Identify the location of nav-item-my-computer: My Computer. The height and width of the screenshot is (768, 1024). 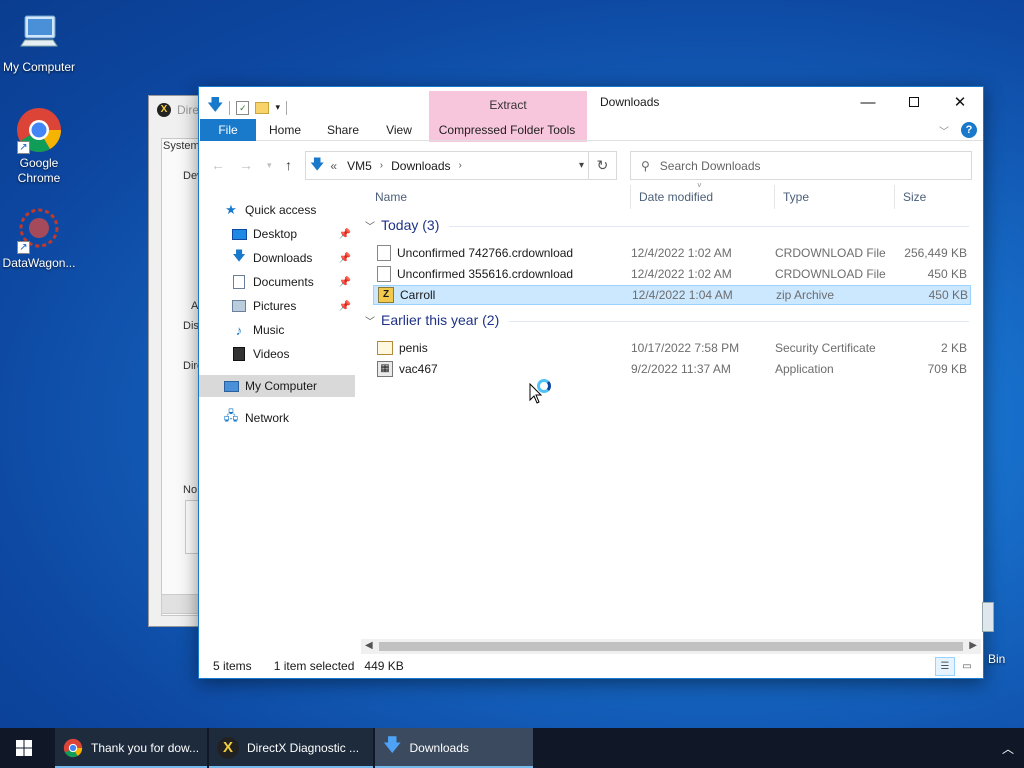
(277, 386).